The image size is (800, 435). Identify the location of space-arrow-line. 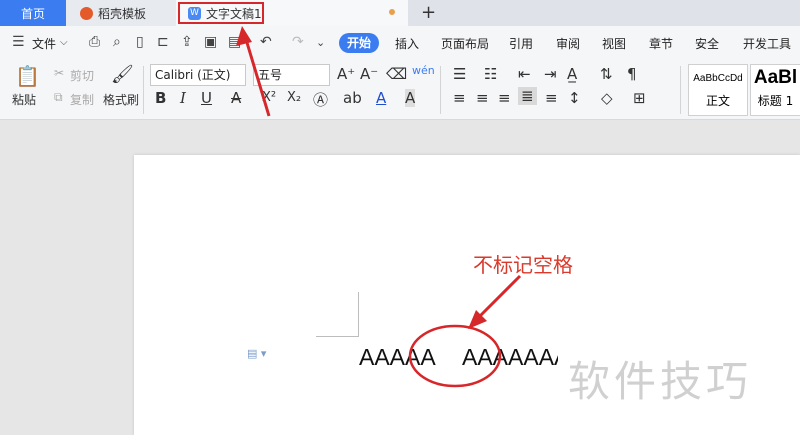
(499, 297).